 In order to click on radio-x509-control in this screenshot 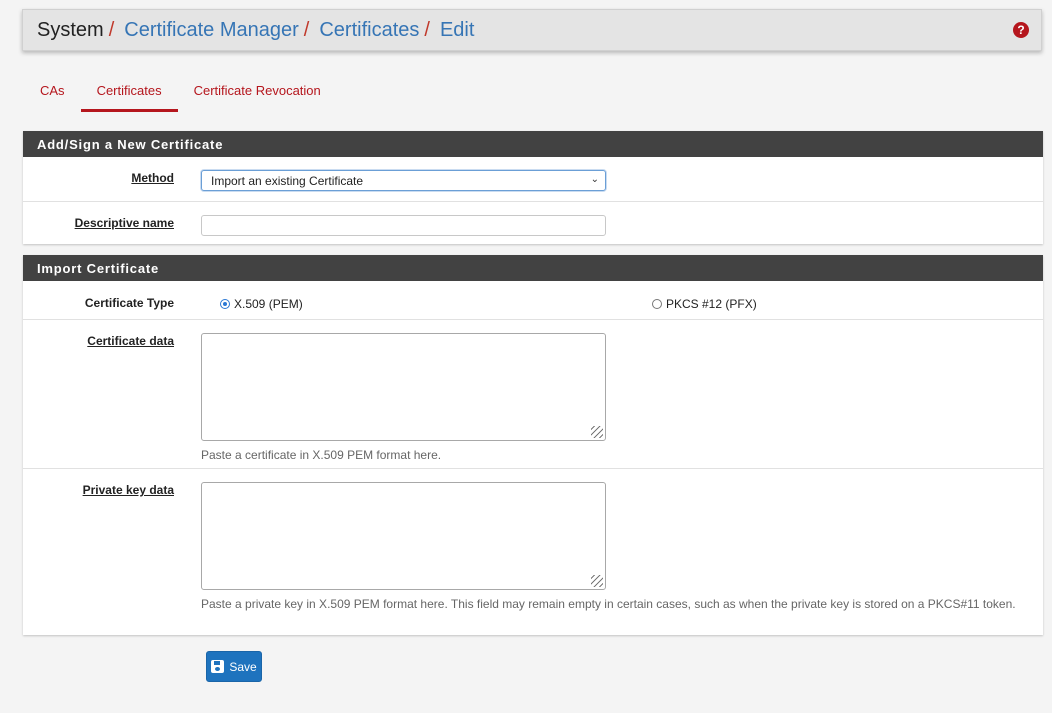, I will do `click(225, 304)`.